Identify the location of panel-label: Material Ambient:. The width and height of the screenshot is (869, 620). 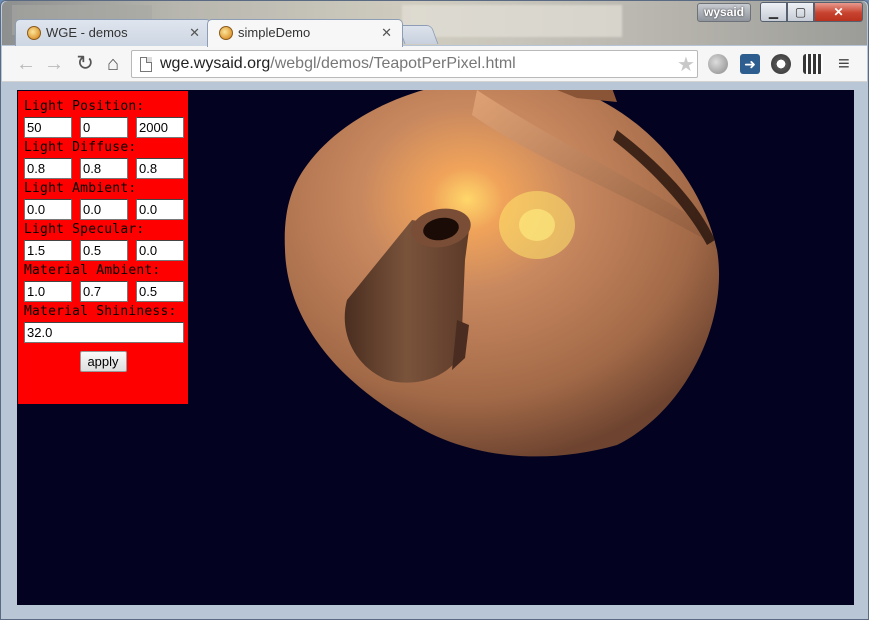
(92, 270).